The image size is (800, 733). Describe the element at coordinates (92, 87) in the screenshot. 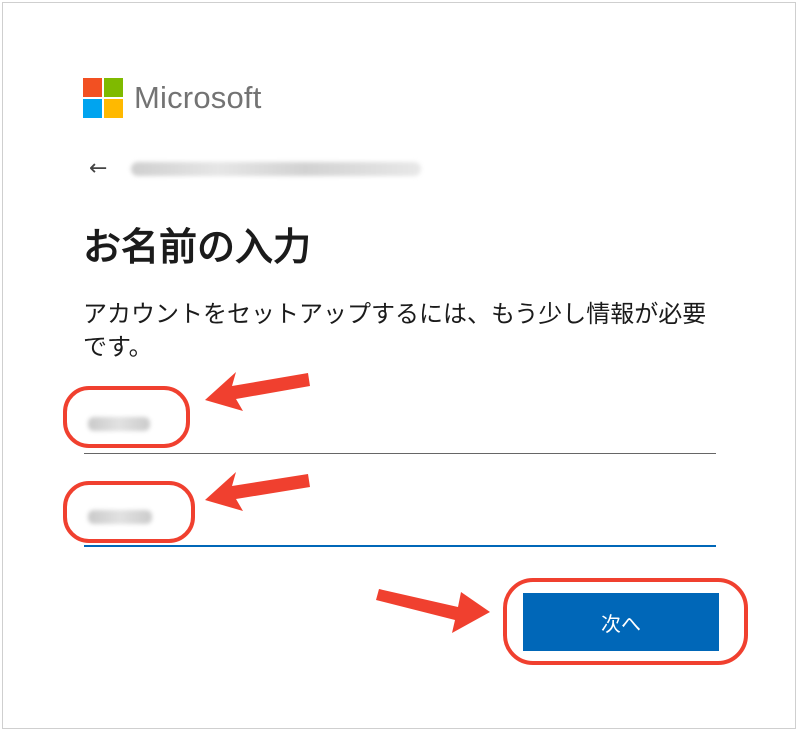

I see `logo-square-red` at that location.